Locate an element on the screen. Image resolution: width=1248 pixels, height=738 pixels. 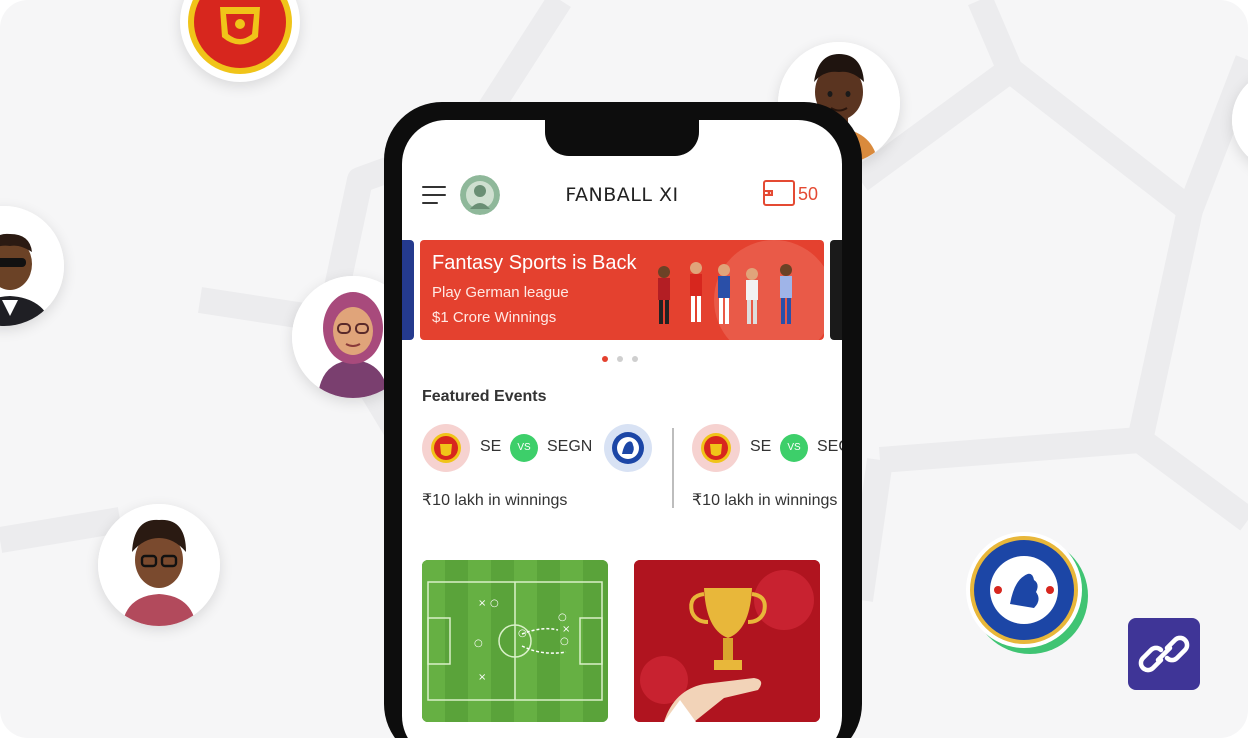
wallet-balance: 50 is located at coordinates (794, 194).